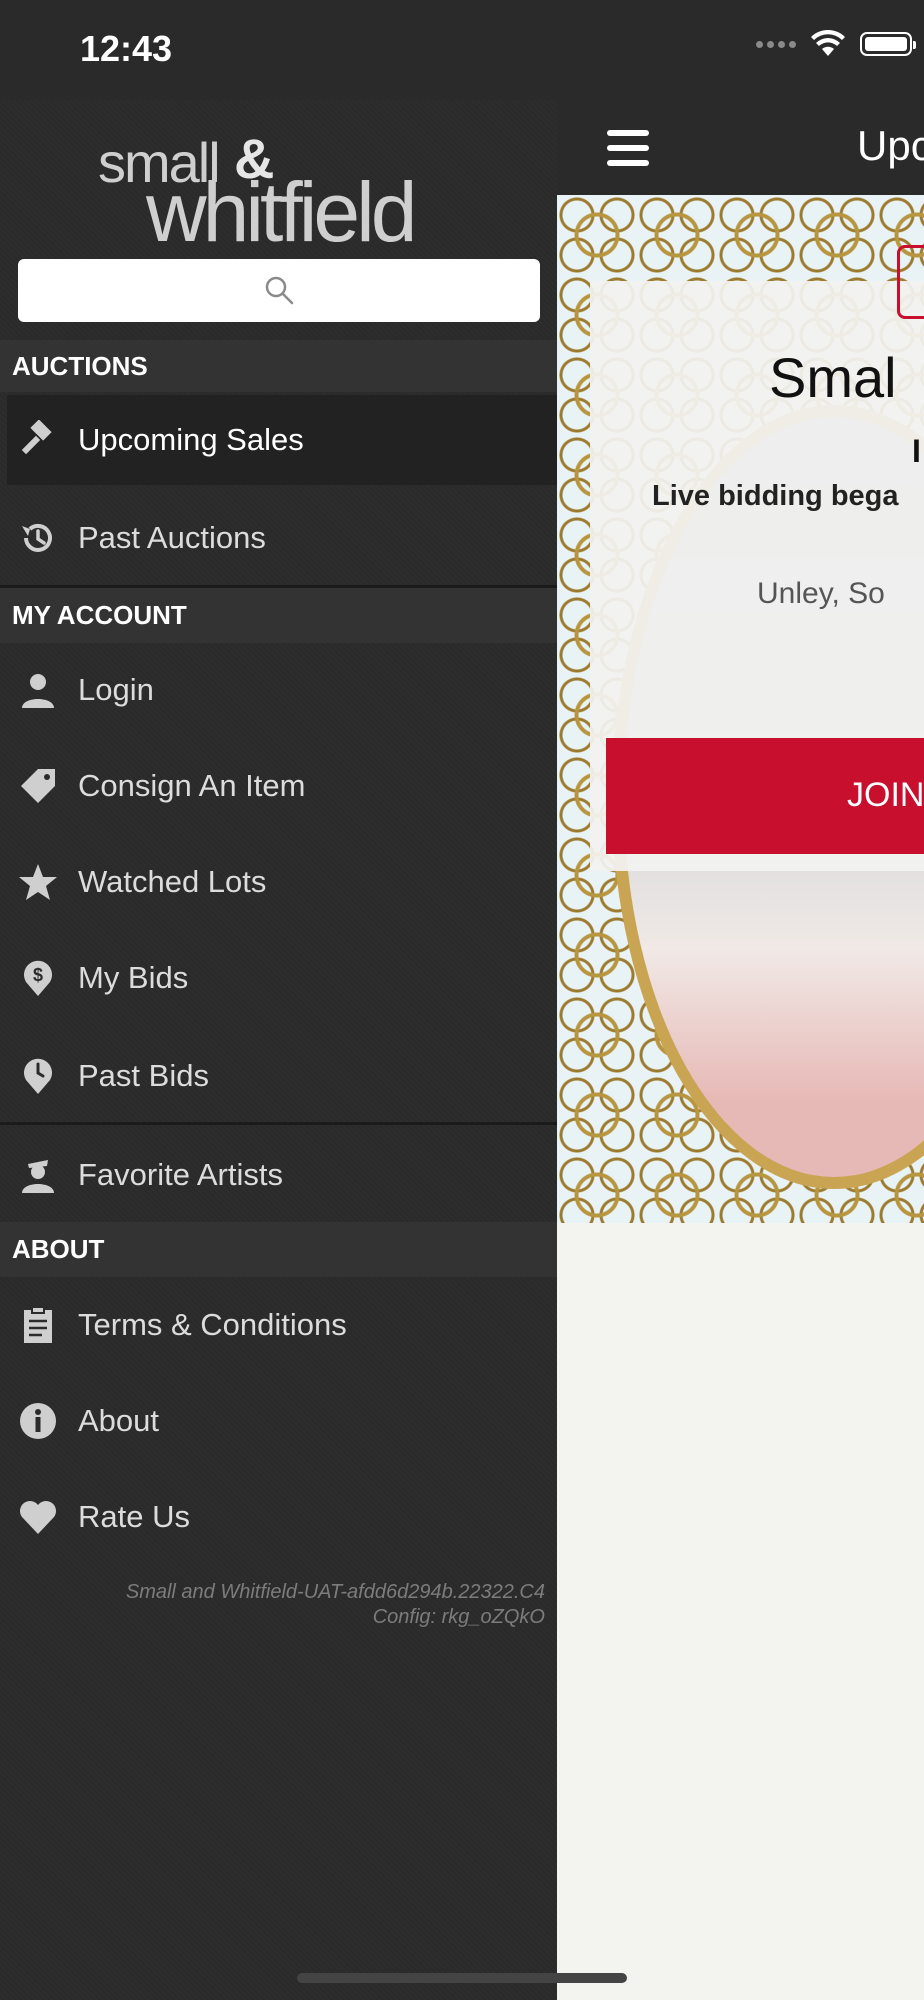  Describe the element at coordinates (458, 1617) in the screenshot. I see `version-config: Config: rkg_oZQkO` at that location.